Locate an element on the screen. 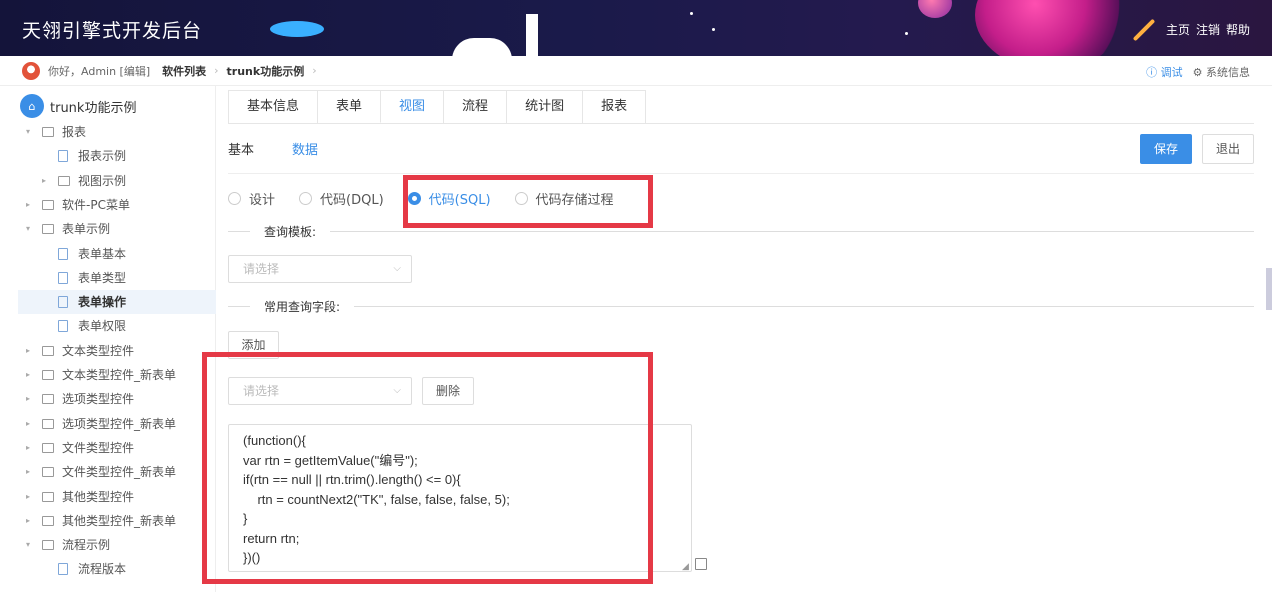 The height and width of the screenshot is (592, 1272). sidebar-item-label: 文件类型控件 is located at coordinates (98, 447).